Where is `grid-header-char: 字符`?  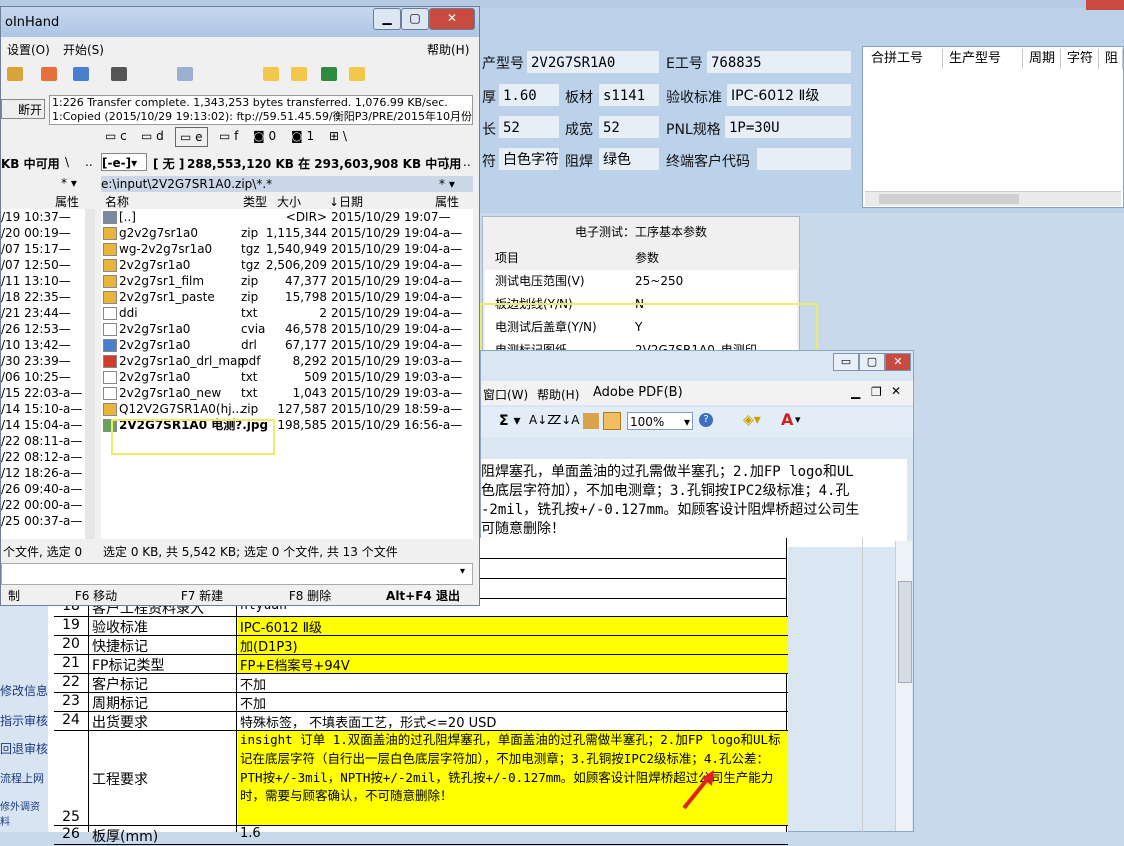
grid-header-char: 字符 is located at coordinates (1080, 59).